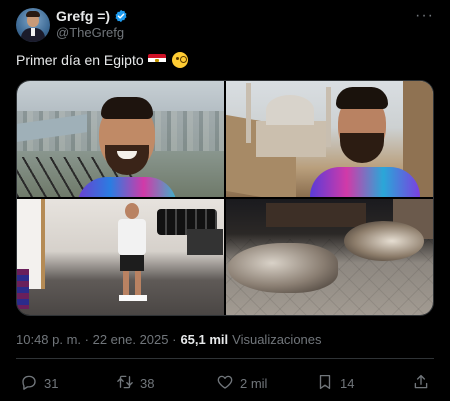 This screenshot has width=450, height=401. Describe the element at coordinates (83, 16) in the screenshot. I see `author-display-name: Grefg =)` at that location.